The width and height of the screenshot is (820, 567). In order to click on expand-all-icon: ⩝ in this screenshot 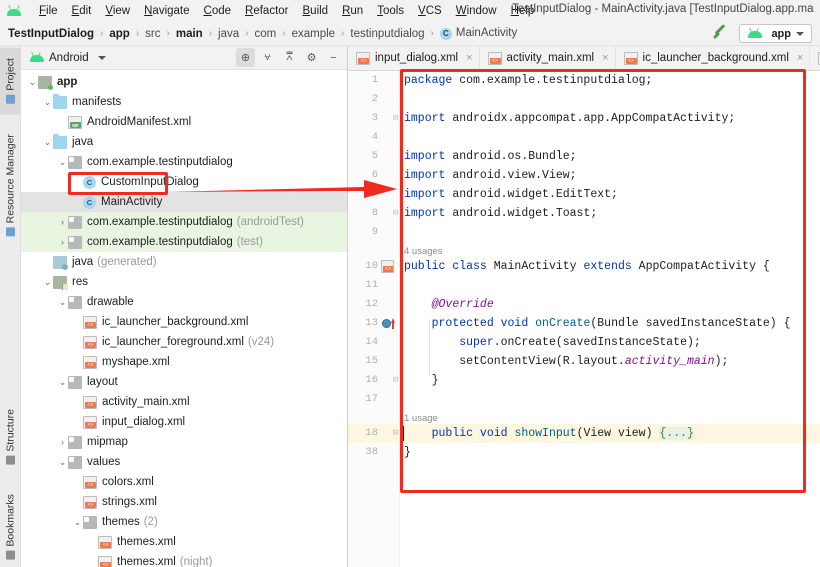, I will do `click(267, 57)`.